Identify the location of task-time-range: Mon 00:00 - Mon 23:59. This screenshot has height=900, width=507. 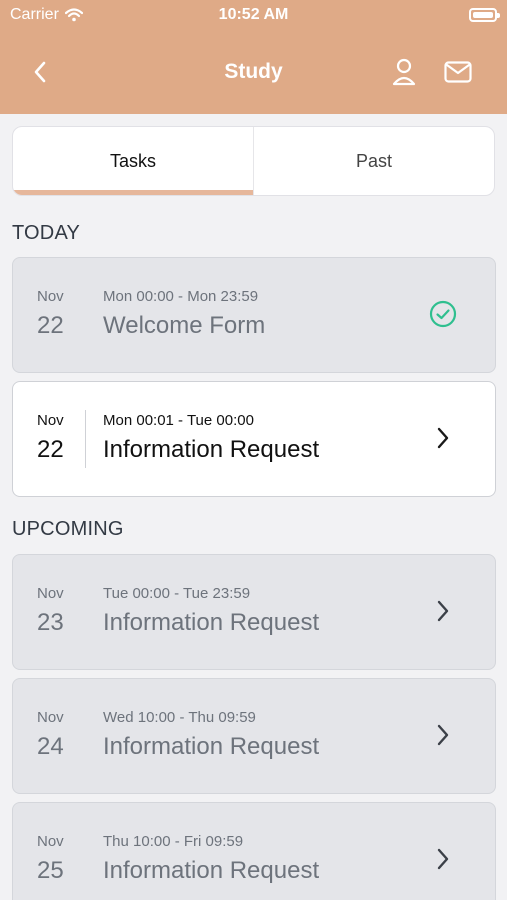
(181, 296).